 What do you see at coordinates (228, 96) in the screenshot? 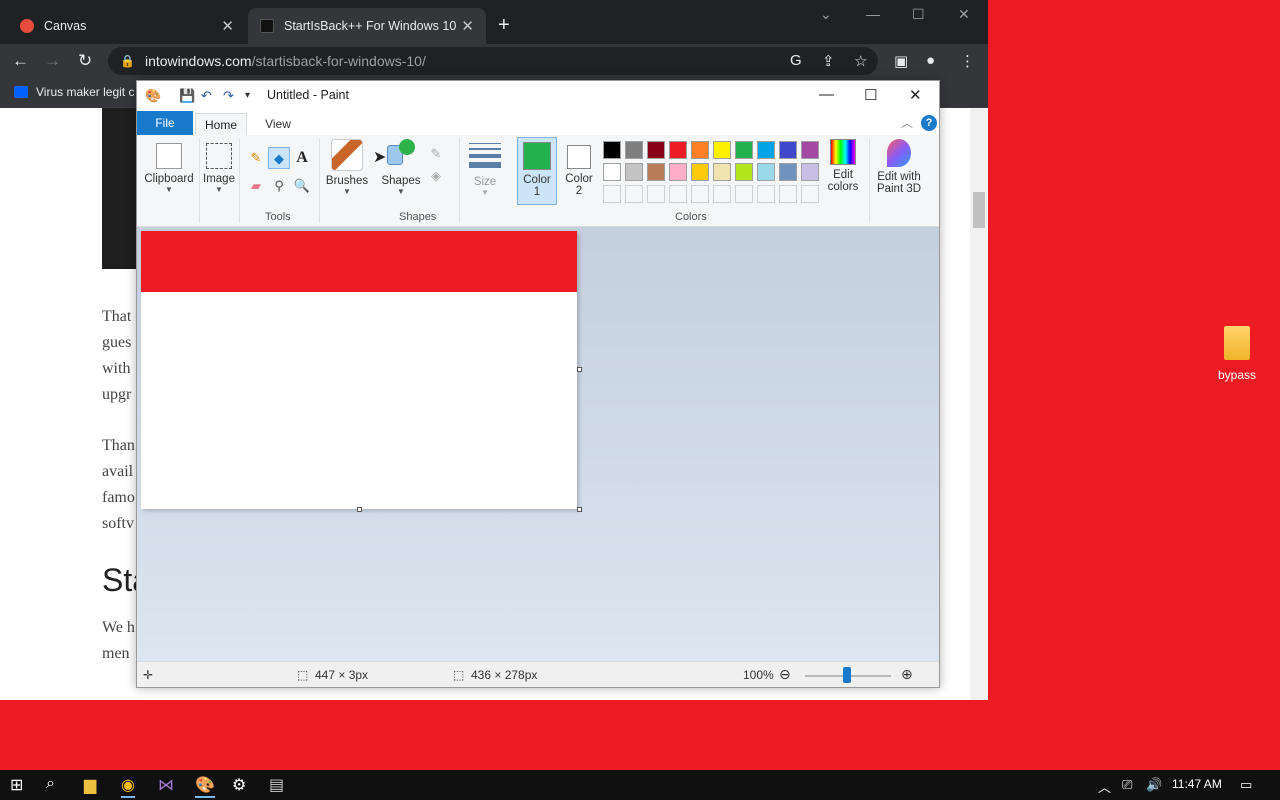
I see `redo-icon: ↷` at bounding box center [228, 96].